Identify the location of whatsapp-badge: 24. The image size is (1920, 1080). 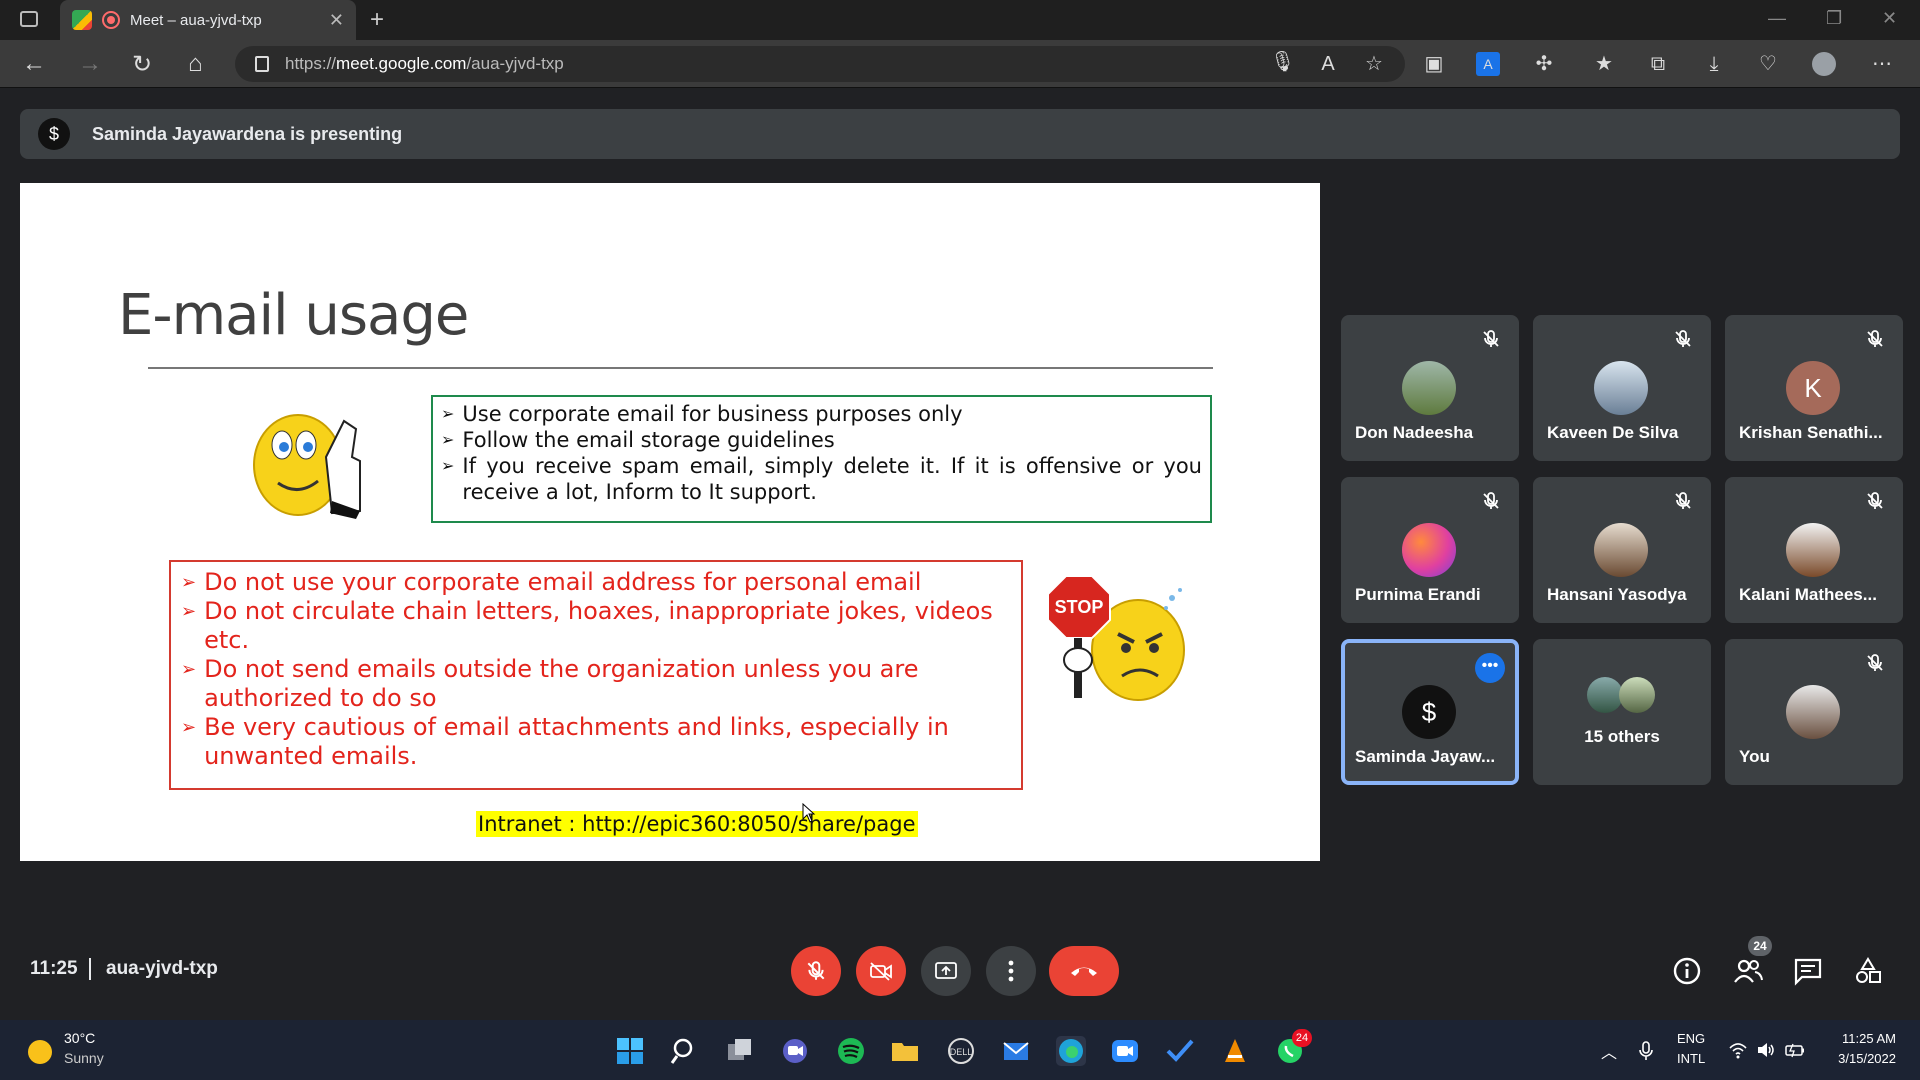
(1302, 1038).